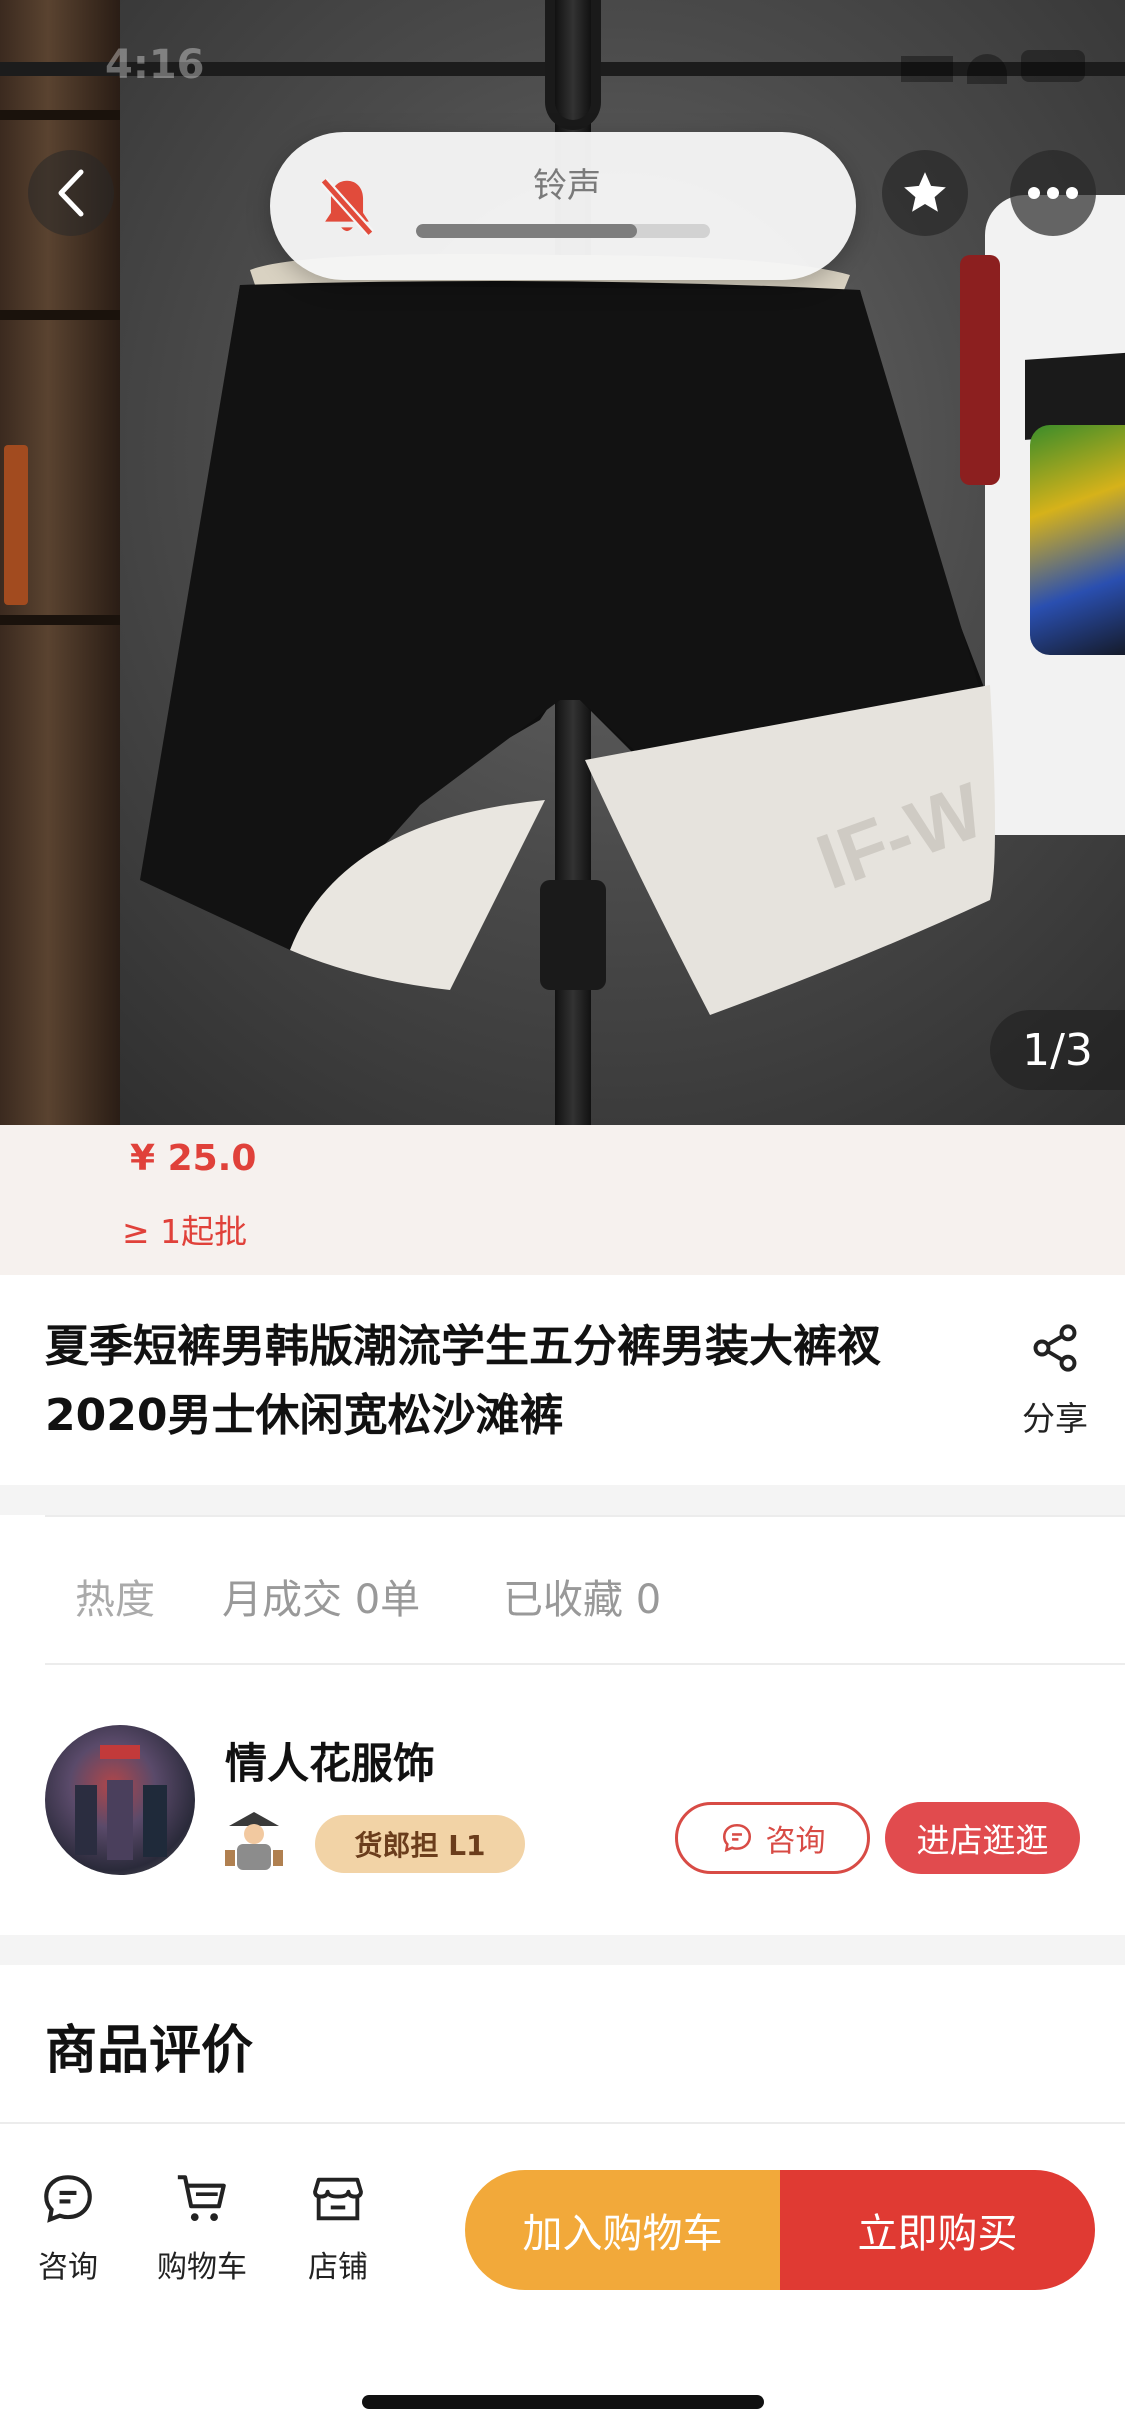  Describe the element at coordinates (937, 2230) in the screenshot. I see `buy-now-button: 立即购买` at that location.